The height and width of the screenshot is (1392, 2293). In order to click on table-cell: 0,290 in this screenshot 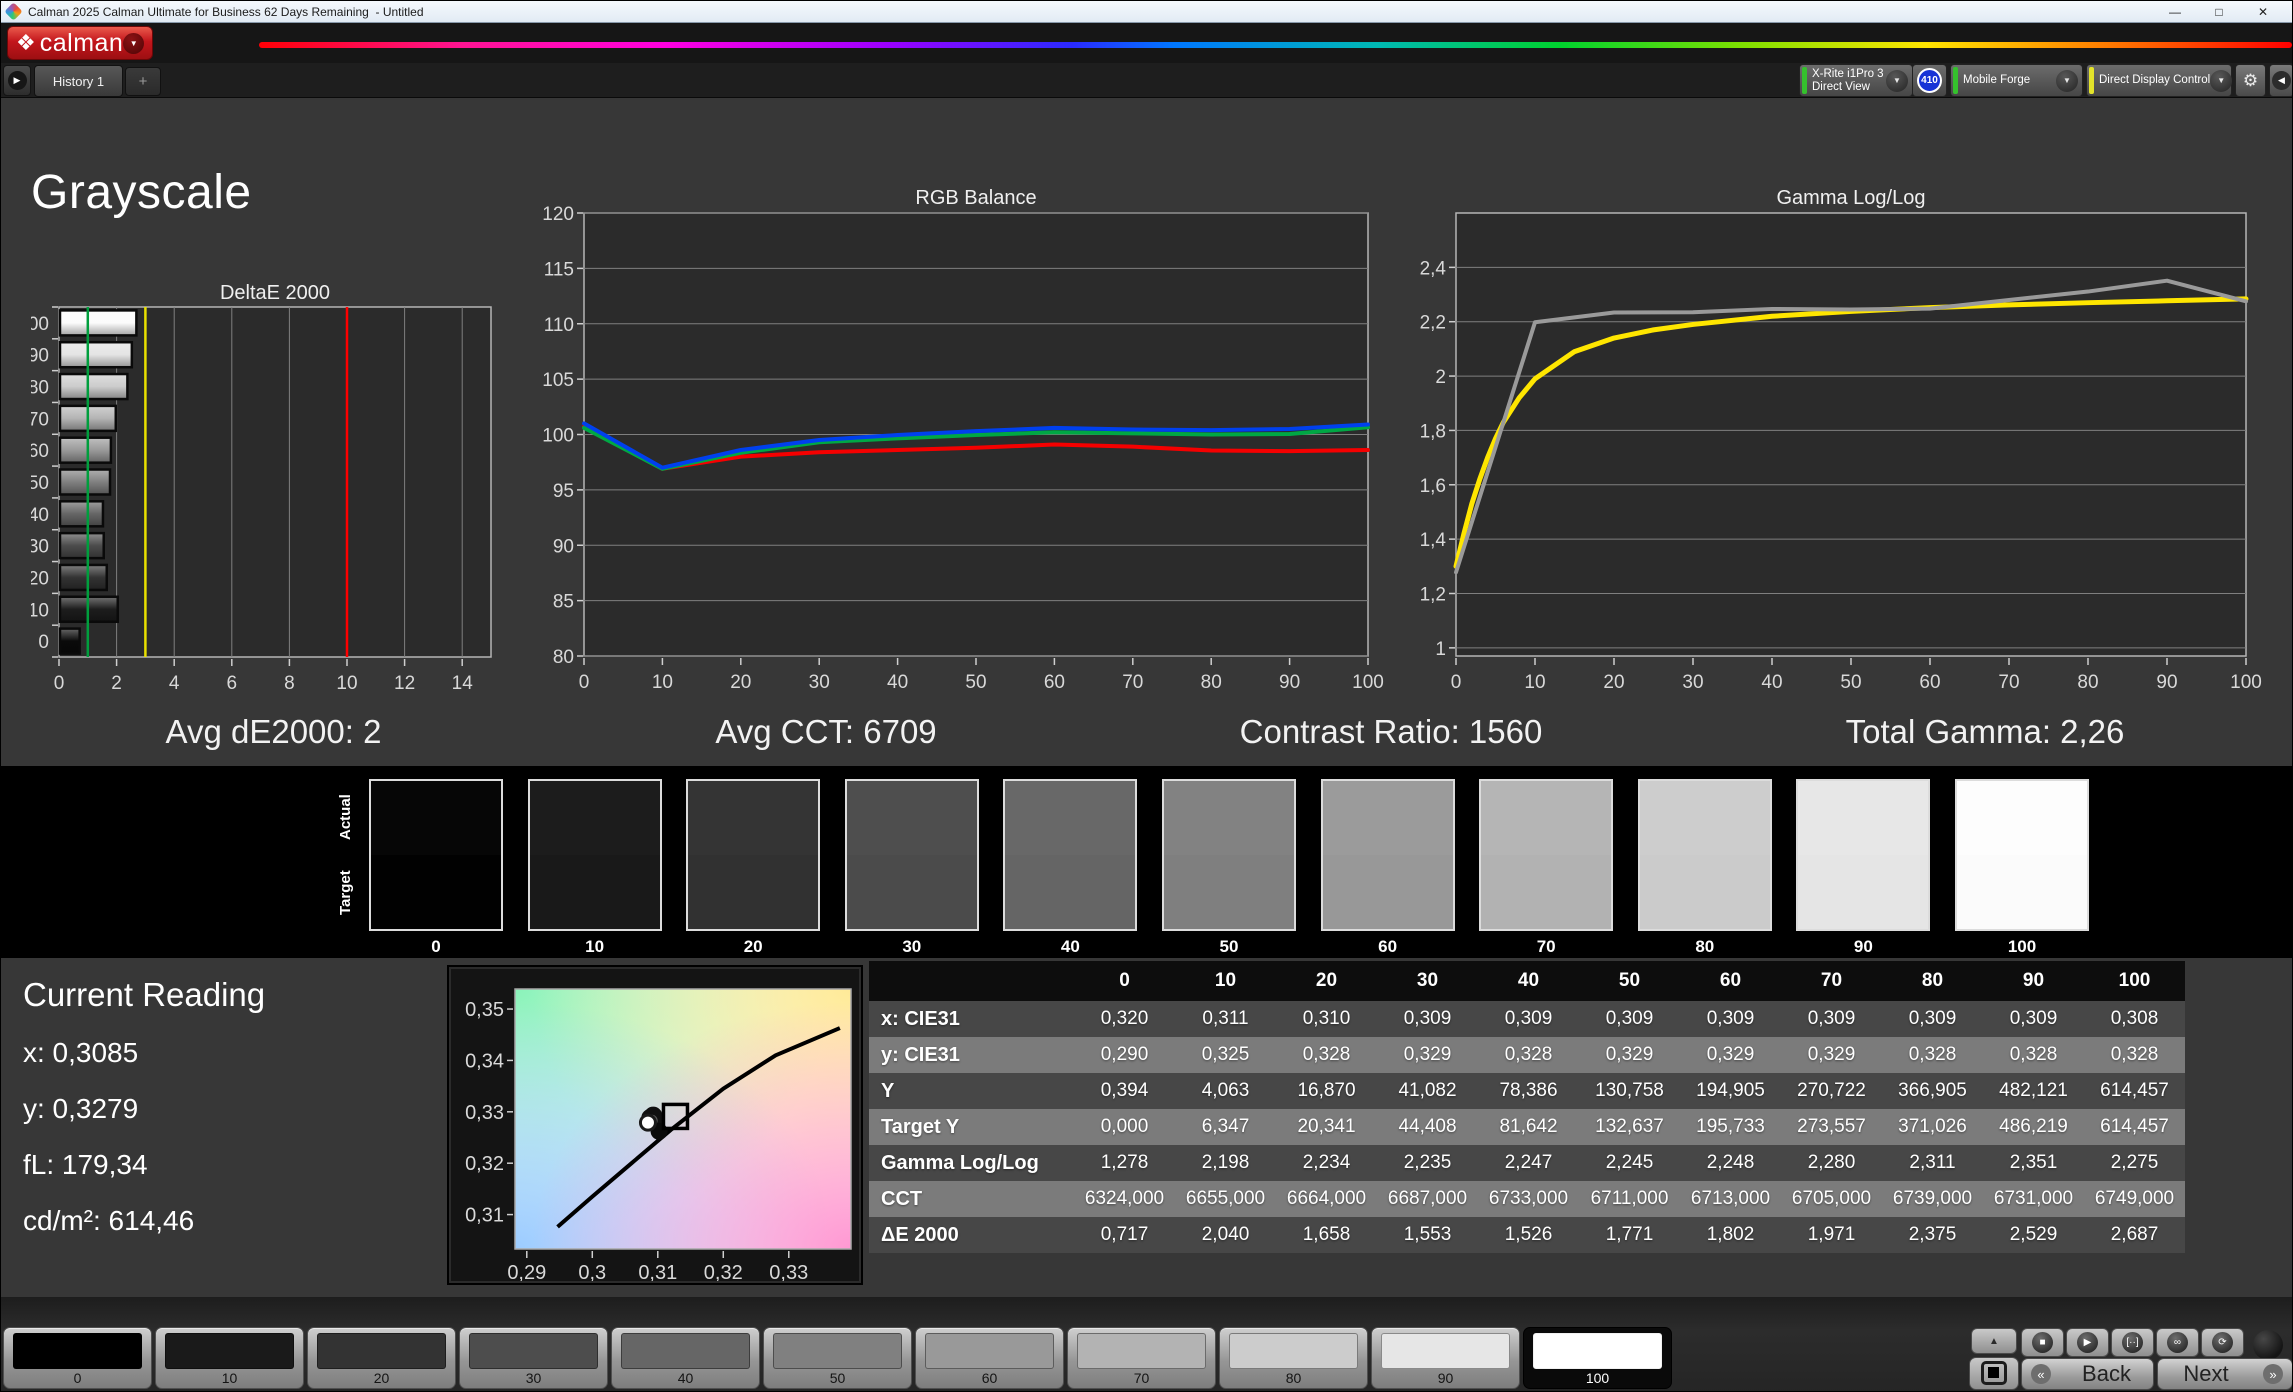, I will do `click(1124, 1055)`.